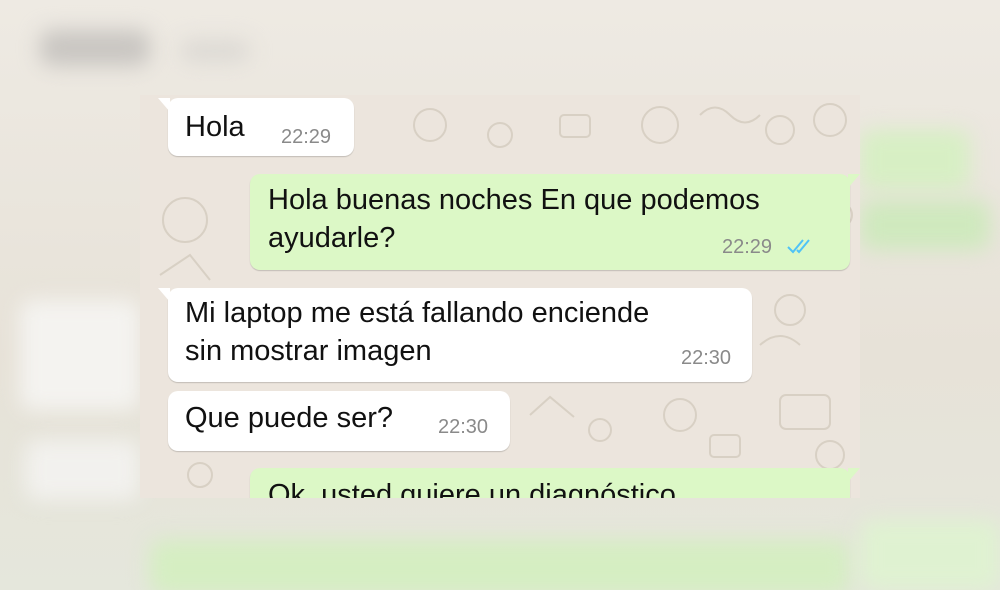 The width and height of the screenshot is (1000, 590). Describe the element at coordinates (215, 127) in the screenshot. I see `message-text: Hola` at that location.